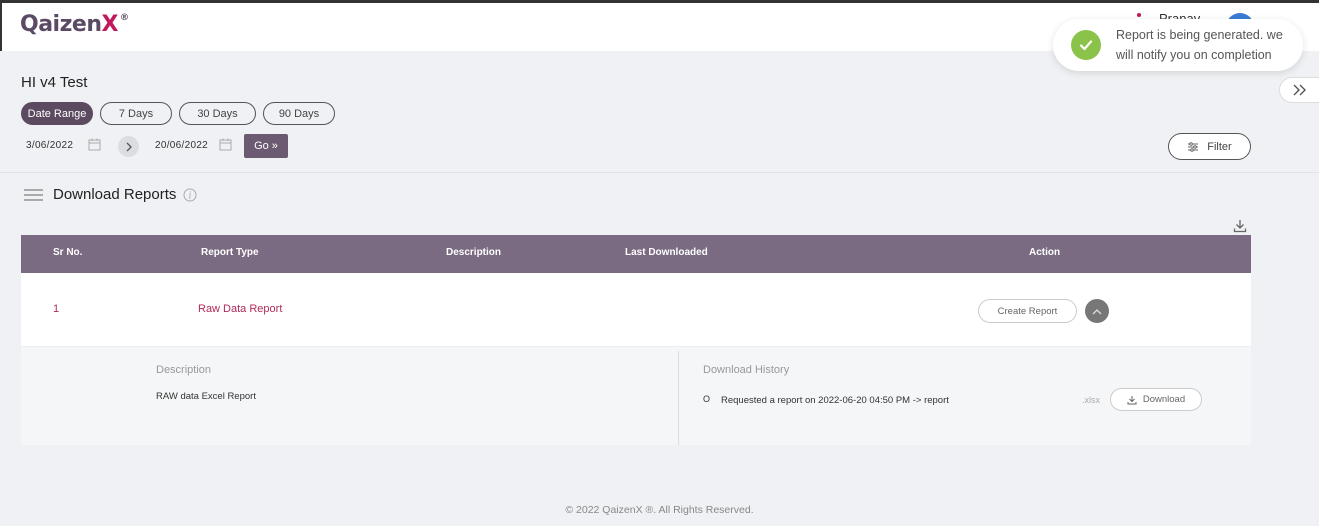  I want to click on notification-dot-icon, so click(1139, 15).